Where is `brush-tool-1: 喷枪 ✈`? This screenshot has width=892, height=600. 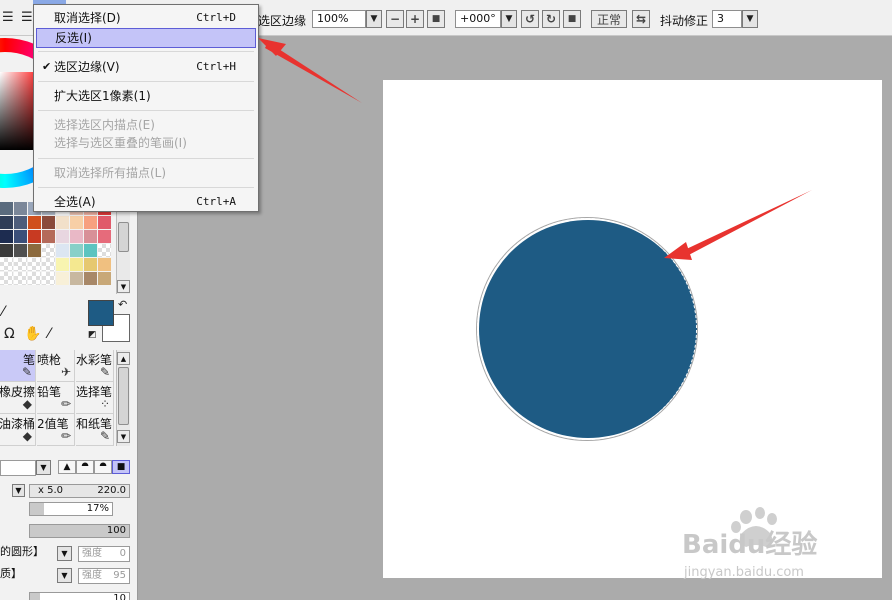 brush-tool-1: 喷枪 ✈ is located at coordinates (56, 366).